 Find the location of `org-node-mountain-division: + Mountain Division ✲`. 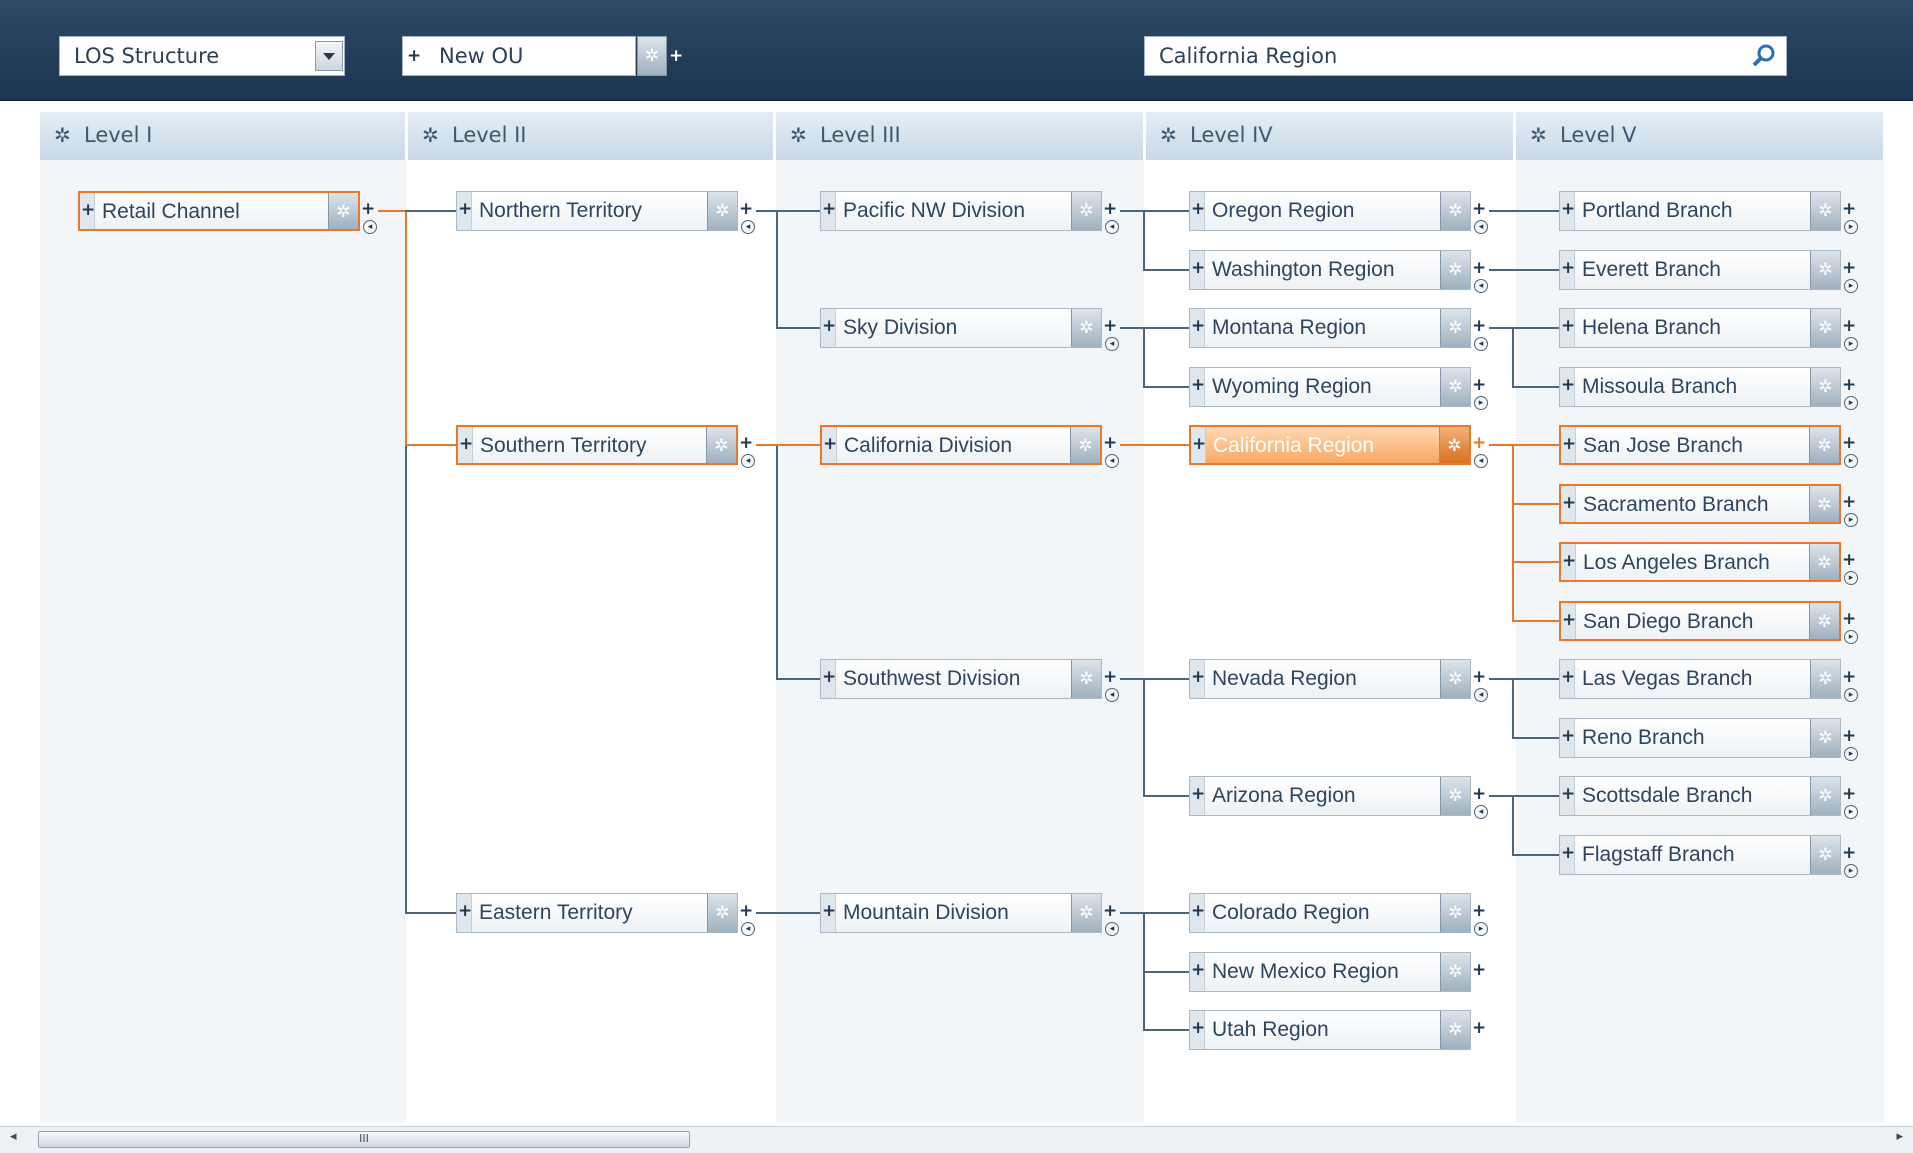

org-node-mountain-division: + Mountain Division ✲ is located at coordinates (961, 913).